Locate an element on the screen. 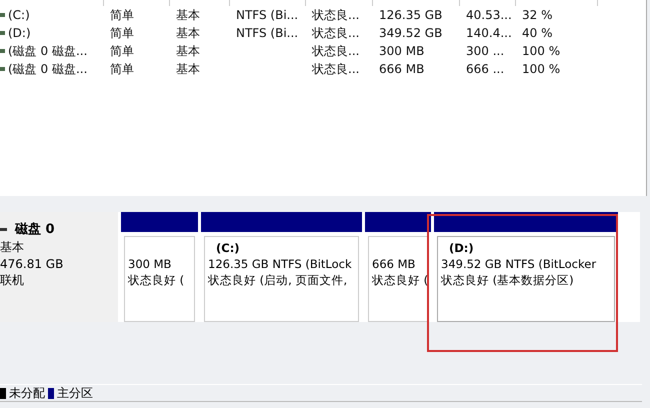 The width and height of the screenshot is (650, 408). partition-block: 300 MB 状态良好 ( is located at coordinates (159, 279).